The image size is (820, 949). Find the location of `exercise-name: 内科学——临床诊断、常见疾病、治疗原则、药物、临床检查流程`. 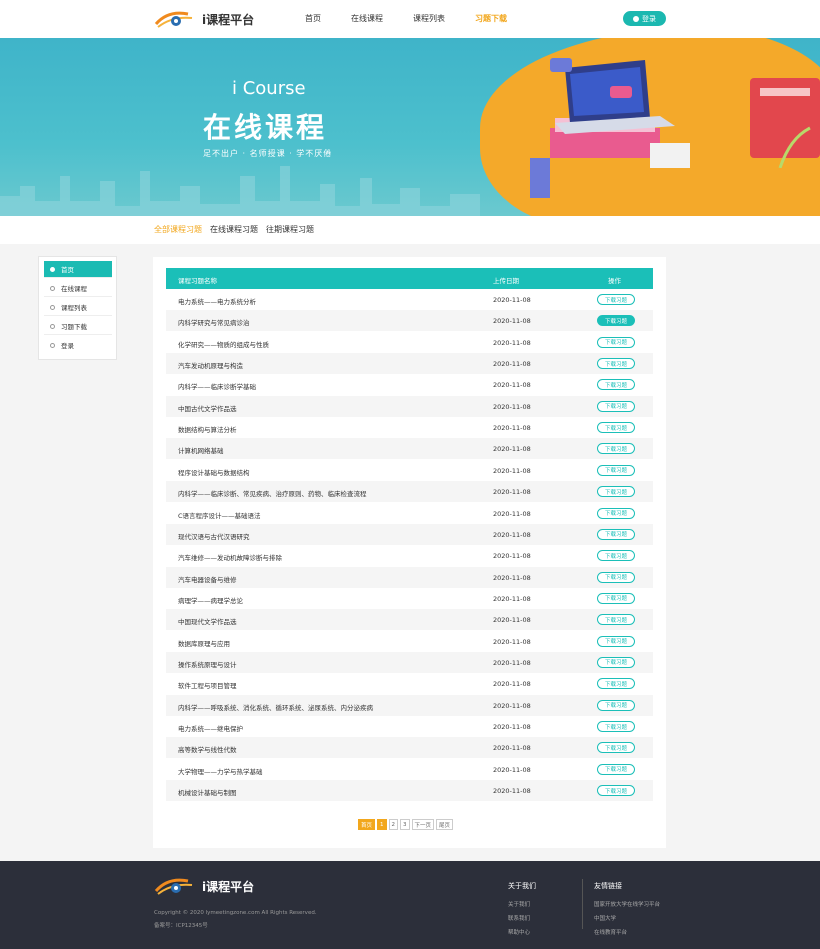

exercise-name: 内科学——临床诊断、常见疾病、治疗原则、药物、临床检查流程 is located at coordinates (272, 493).